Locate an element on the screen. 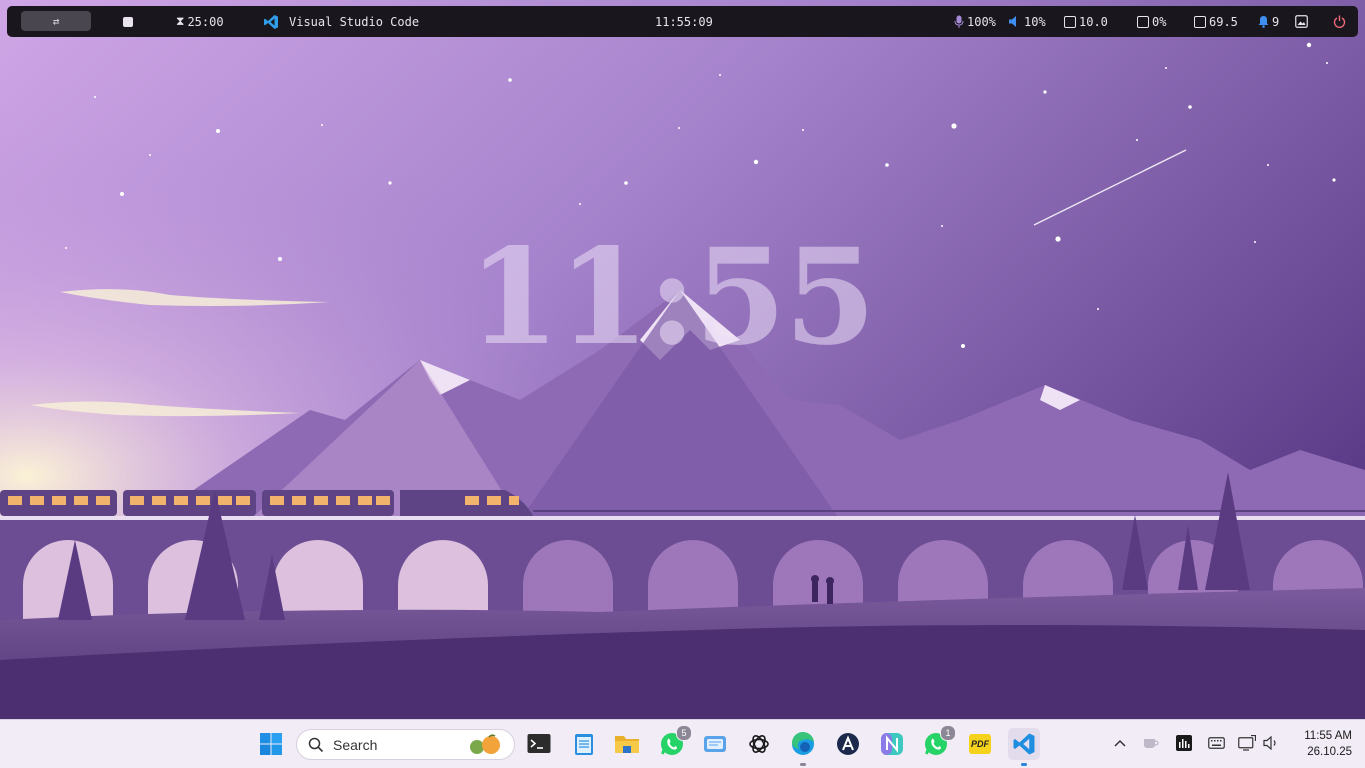 This screenshot has width=1365, height=768. tray-audio-monitor is located at coordinates (1184, 743).